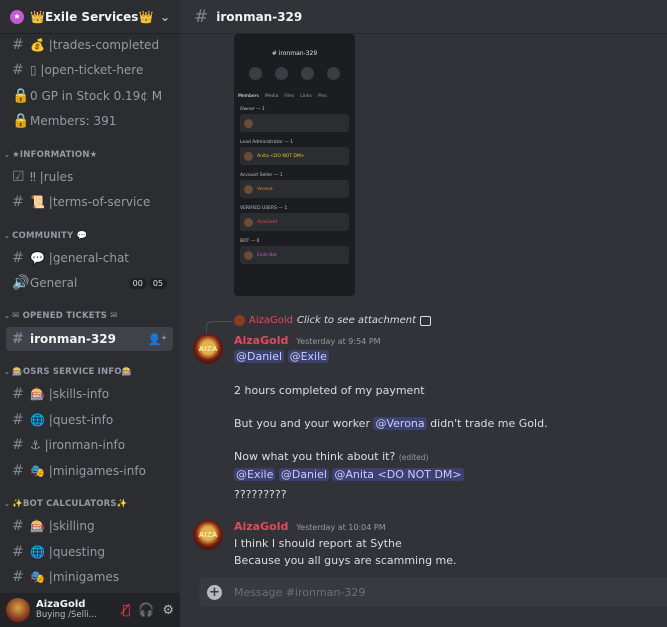  What do you see at coordinates (72, 372) in the screenshot?
I see `category-label: OSRS SERVICE INFO` at bounding box center [72, 372].